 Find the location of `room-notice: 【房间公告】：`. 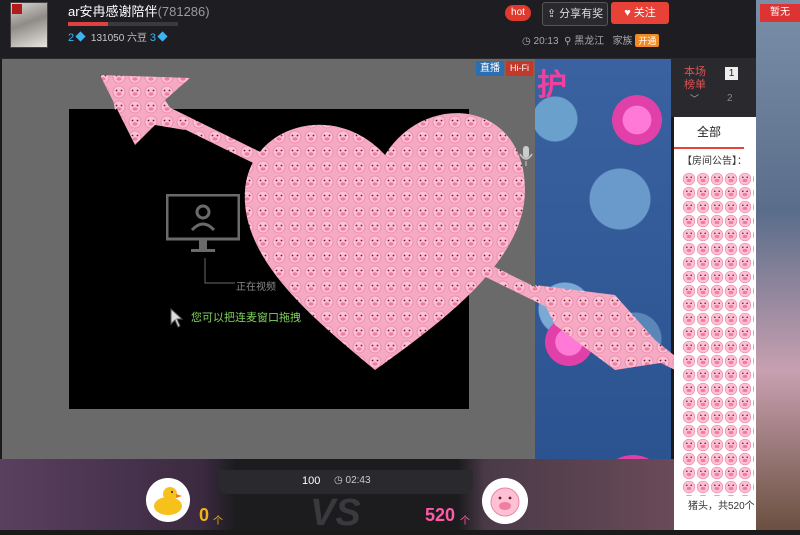

room-notice: 【房间公告】： is located at coordinates (714, 161).